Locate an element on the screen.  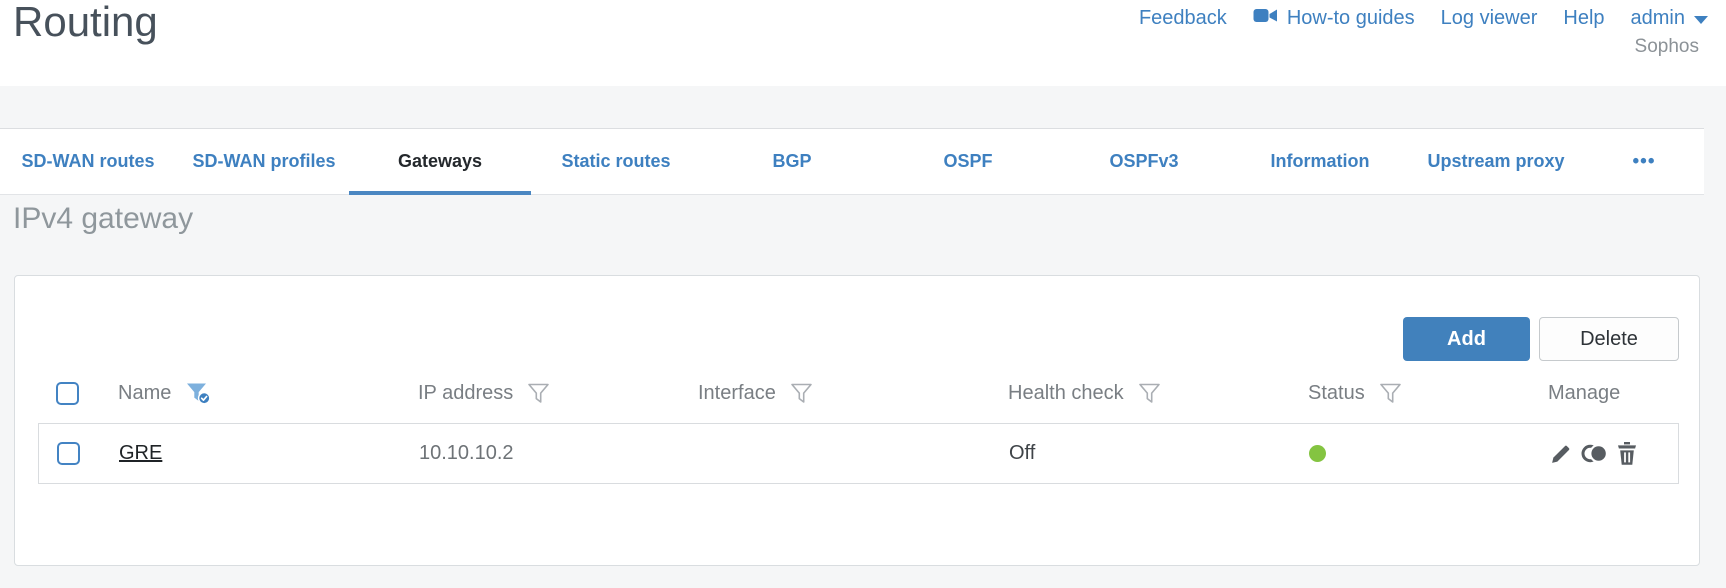
column-status: Status is located at coordinates (1336, 392).